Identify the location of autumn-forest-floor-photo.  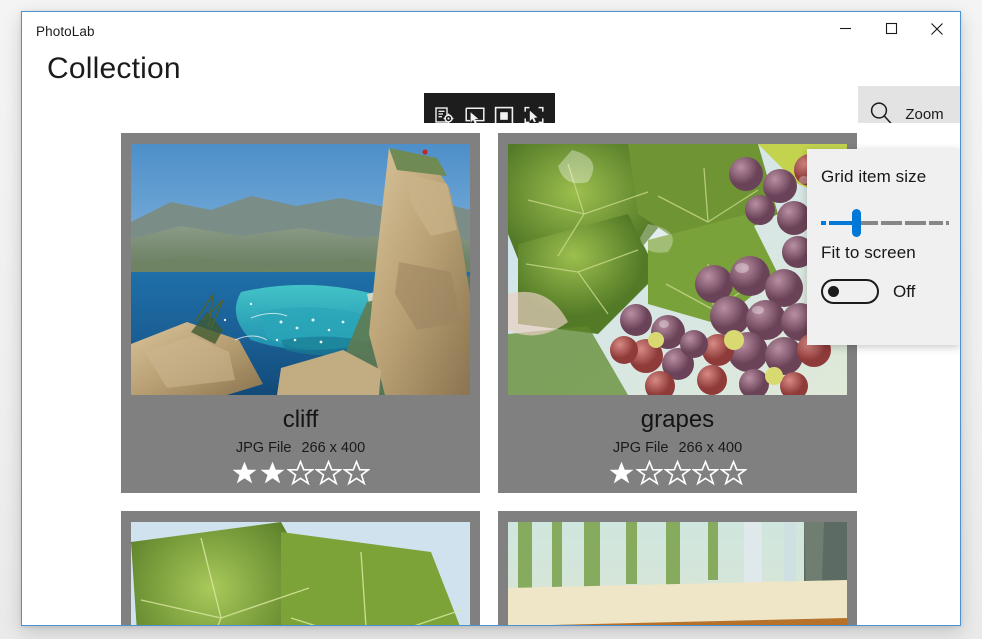
(677, 573).